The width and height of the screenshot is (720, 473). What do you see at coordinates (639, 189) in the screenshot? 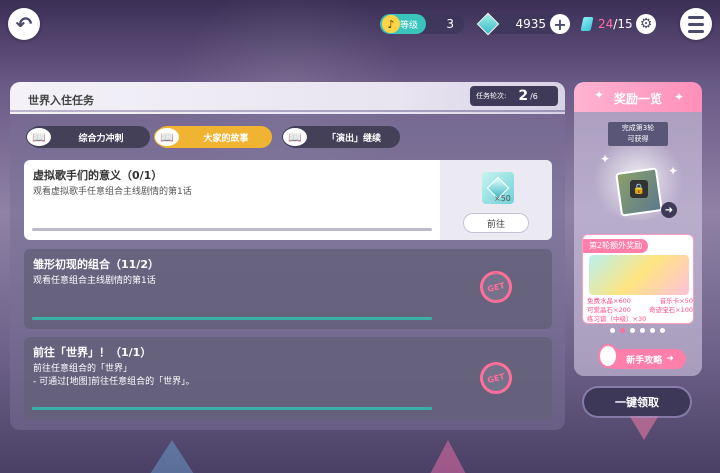
I see `lock-icon: 🔒` at bounding box center [639, 189].